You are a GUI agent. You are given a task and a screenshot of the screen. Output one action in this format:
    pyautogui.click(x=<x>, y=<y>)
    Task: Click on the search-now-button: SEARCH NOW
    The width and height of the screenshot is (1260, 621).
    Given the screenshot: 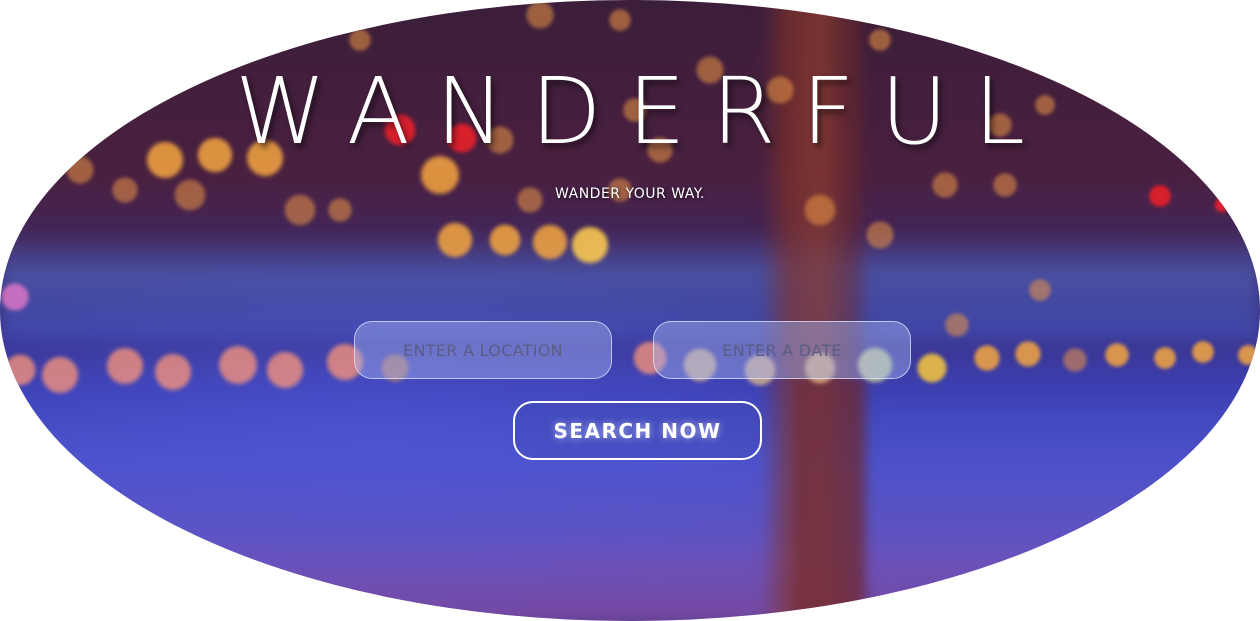 What is the action you would take?
    pyautogui.click(x=637, y=430)
    